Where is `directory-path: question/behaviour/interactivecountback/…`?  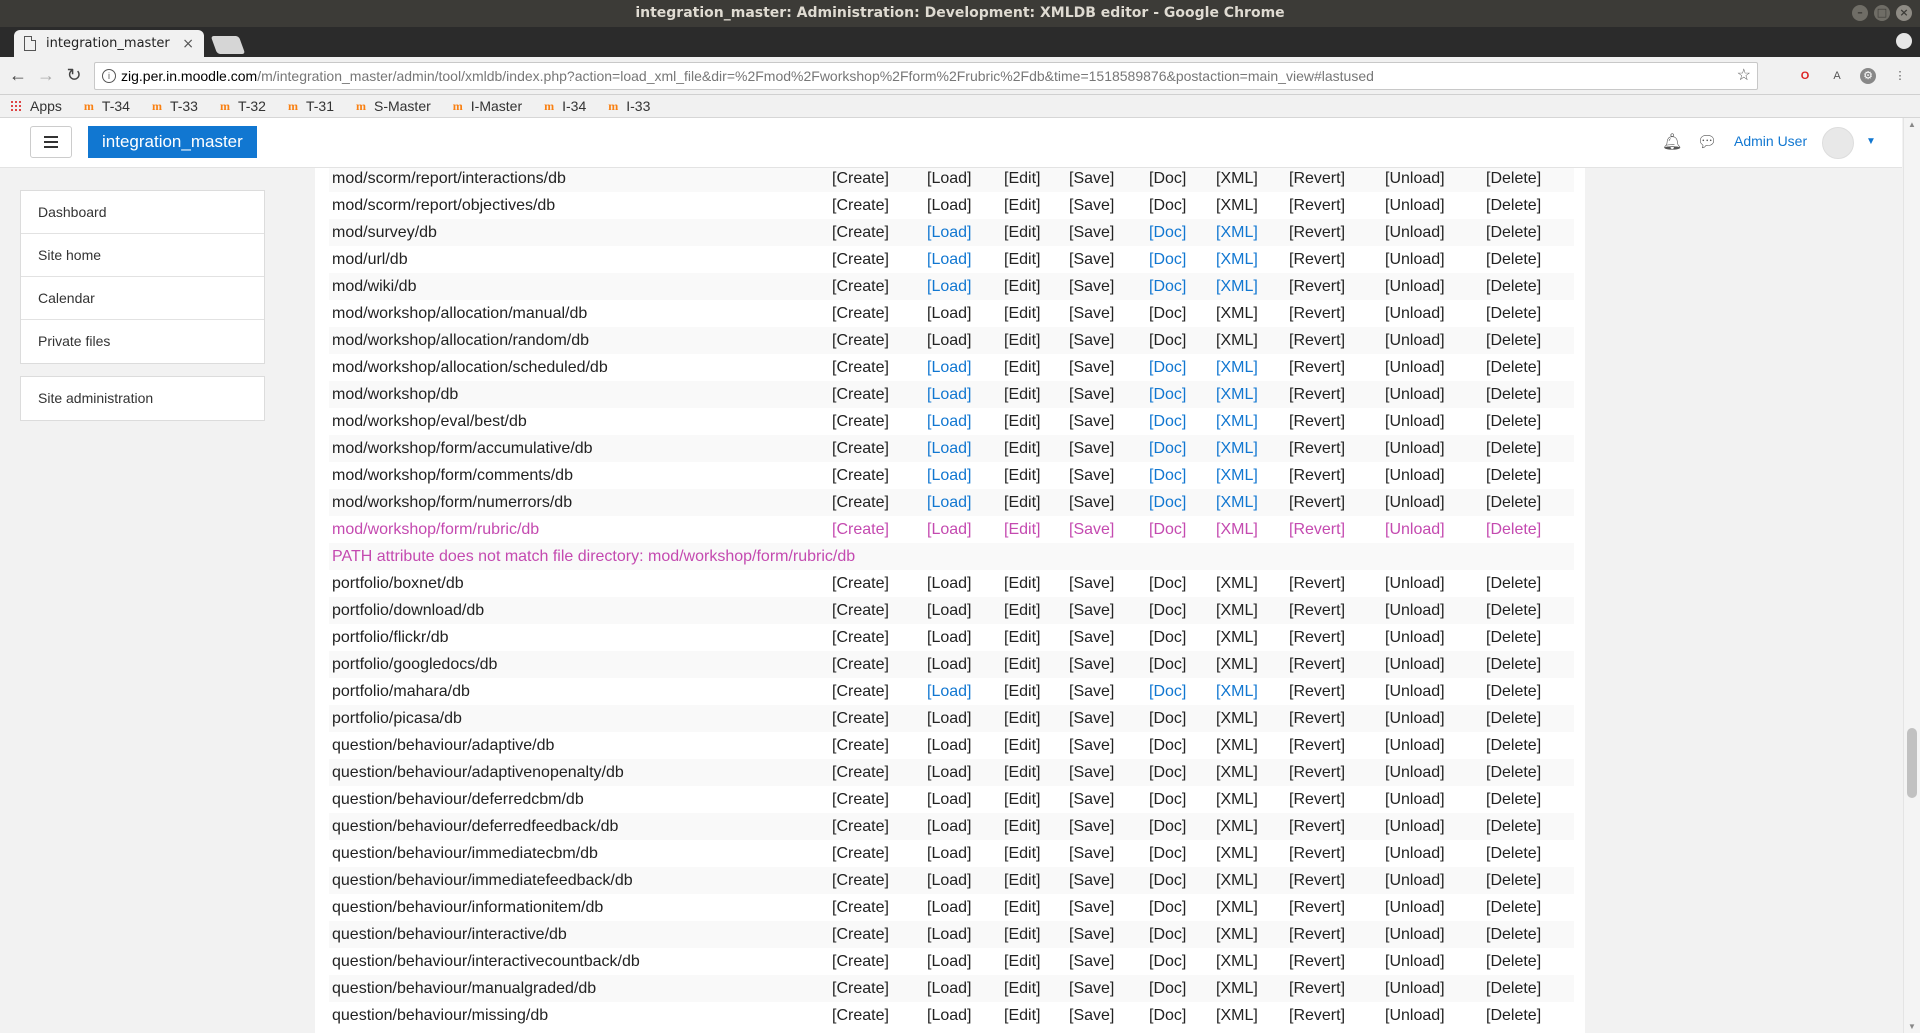 directory-path: question/behaviour/interactivecountback/… is located at coordinates (486, 961).